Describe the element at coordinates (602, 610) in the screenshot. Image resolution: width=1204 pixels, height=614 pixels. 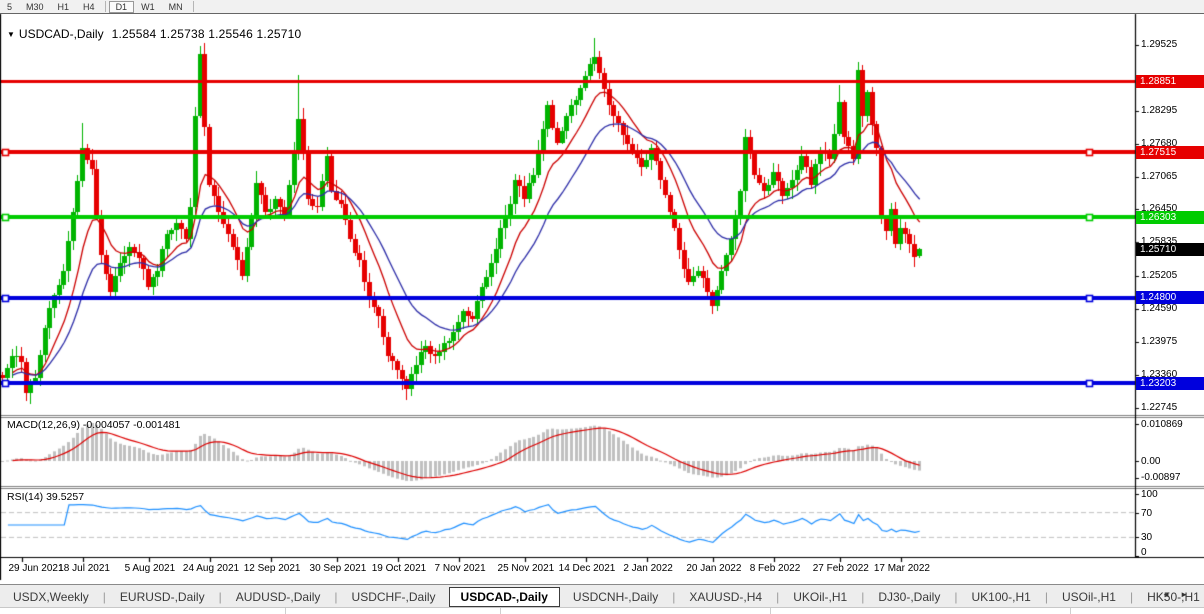
I see `status-bar` at that location.